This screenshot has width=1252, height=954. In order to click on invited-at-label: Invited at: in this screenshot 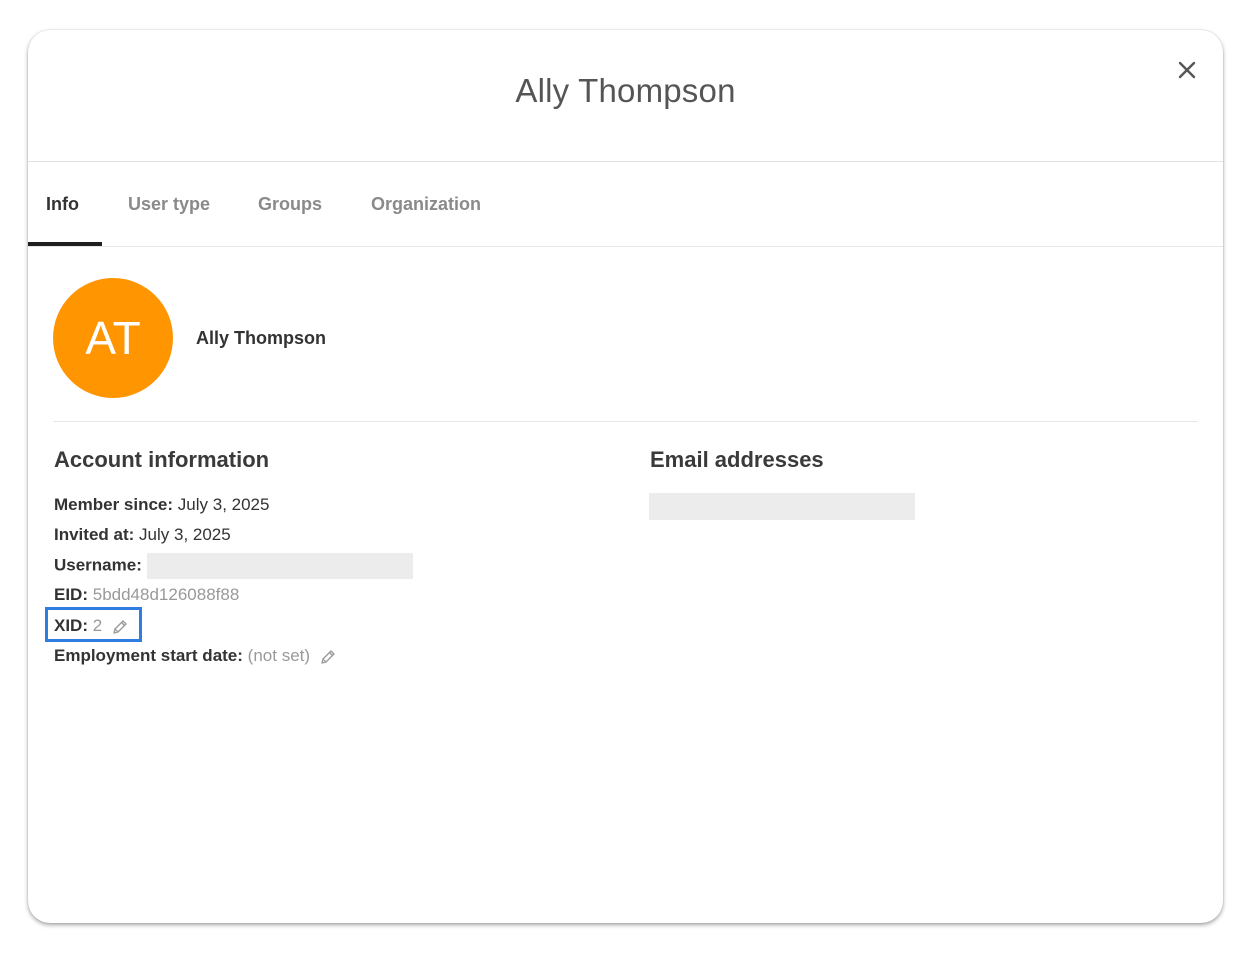, I will do `click(94, 534)`.